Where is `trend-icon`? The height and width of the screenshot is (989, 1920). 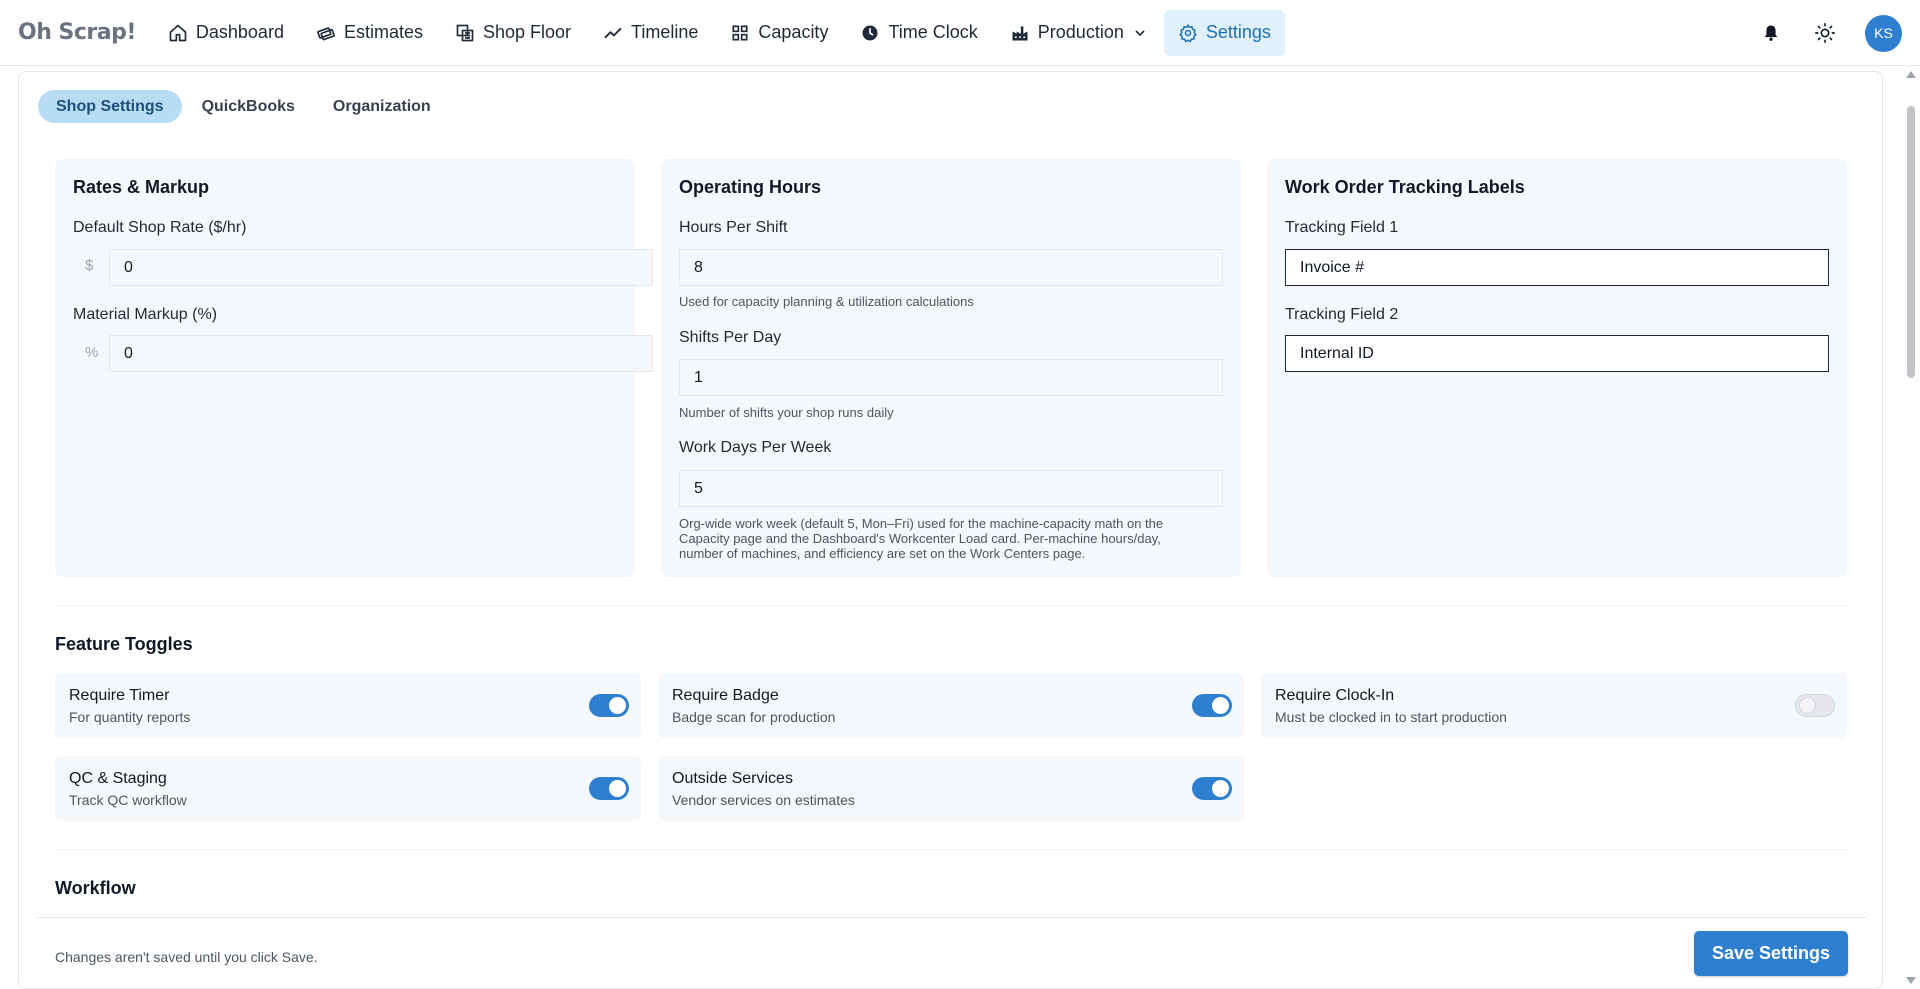
trend-icon is located at coordinates (613, 33).